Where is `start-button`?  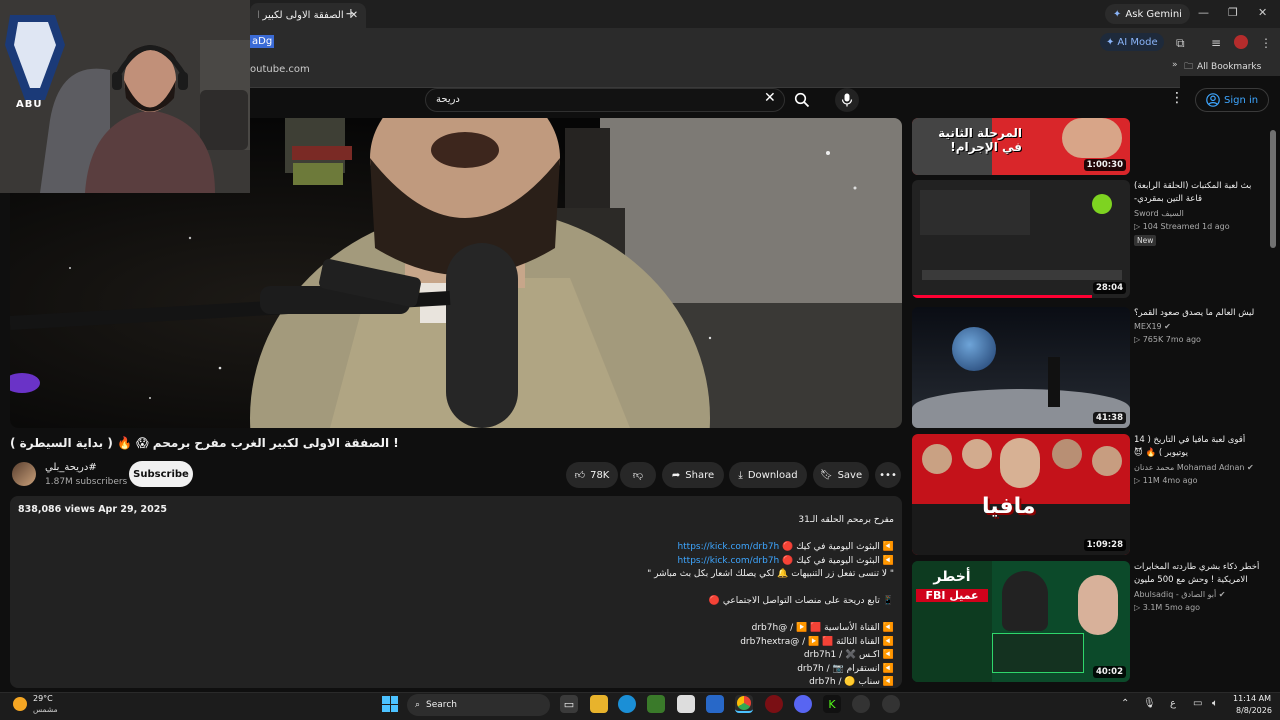 start-button is located at coordinates (390, 704).